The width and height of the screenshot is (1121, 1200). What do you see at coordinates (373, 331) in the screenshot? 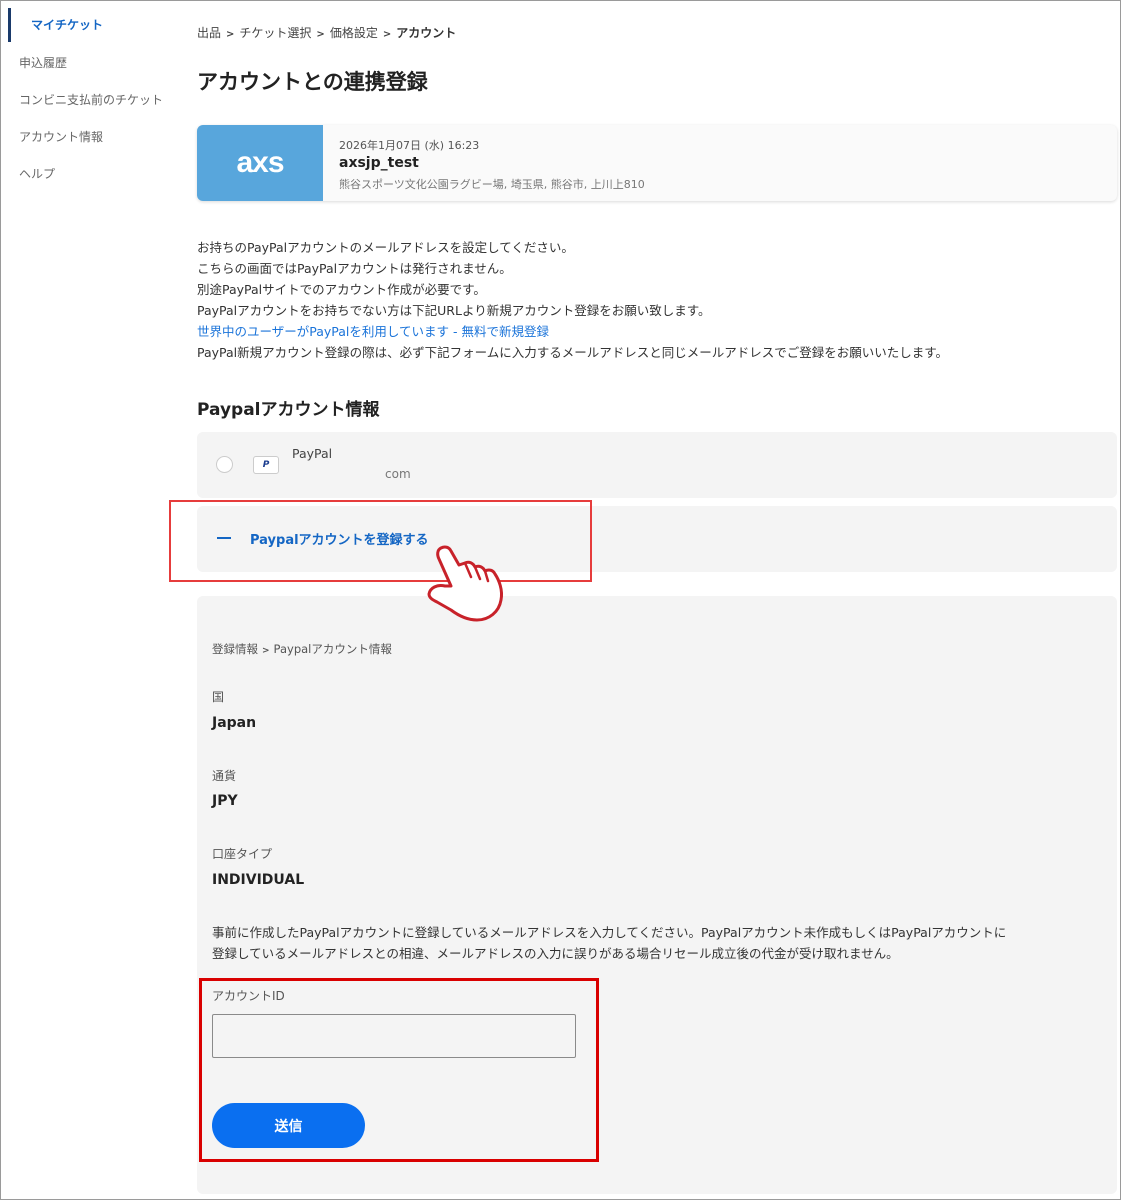
I see `paypal-signup-link: 世界中のユーザーがPayPalを利用しています - 無料で新規登録` at bounding box center [373, 331].